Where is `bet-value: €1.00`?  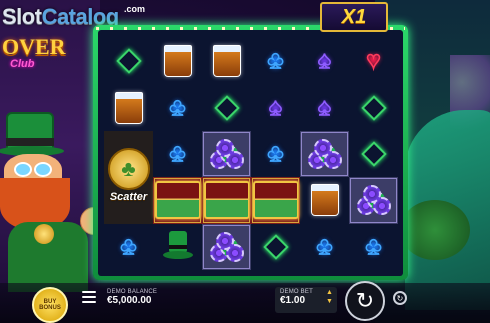
bet-value: €1.00 is located at coordinates (293, 300).